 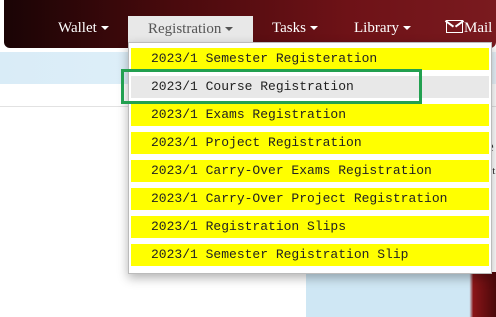 I want to click on selection-highlight-box, so click(x=271, y=86).